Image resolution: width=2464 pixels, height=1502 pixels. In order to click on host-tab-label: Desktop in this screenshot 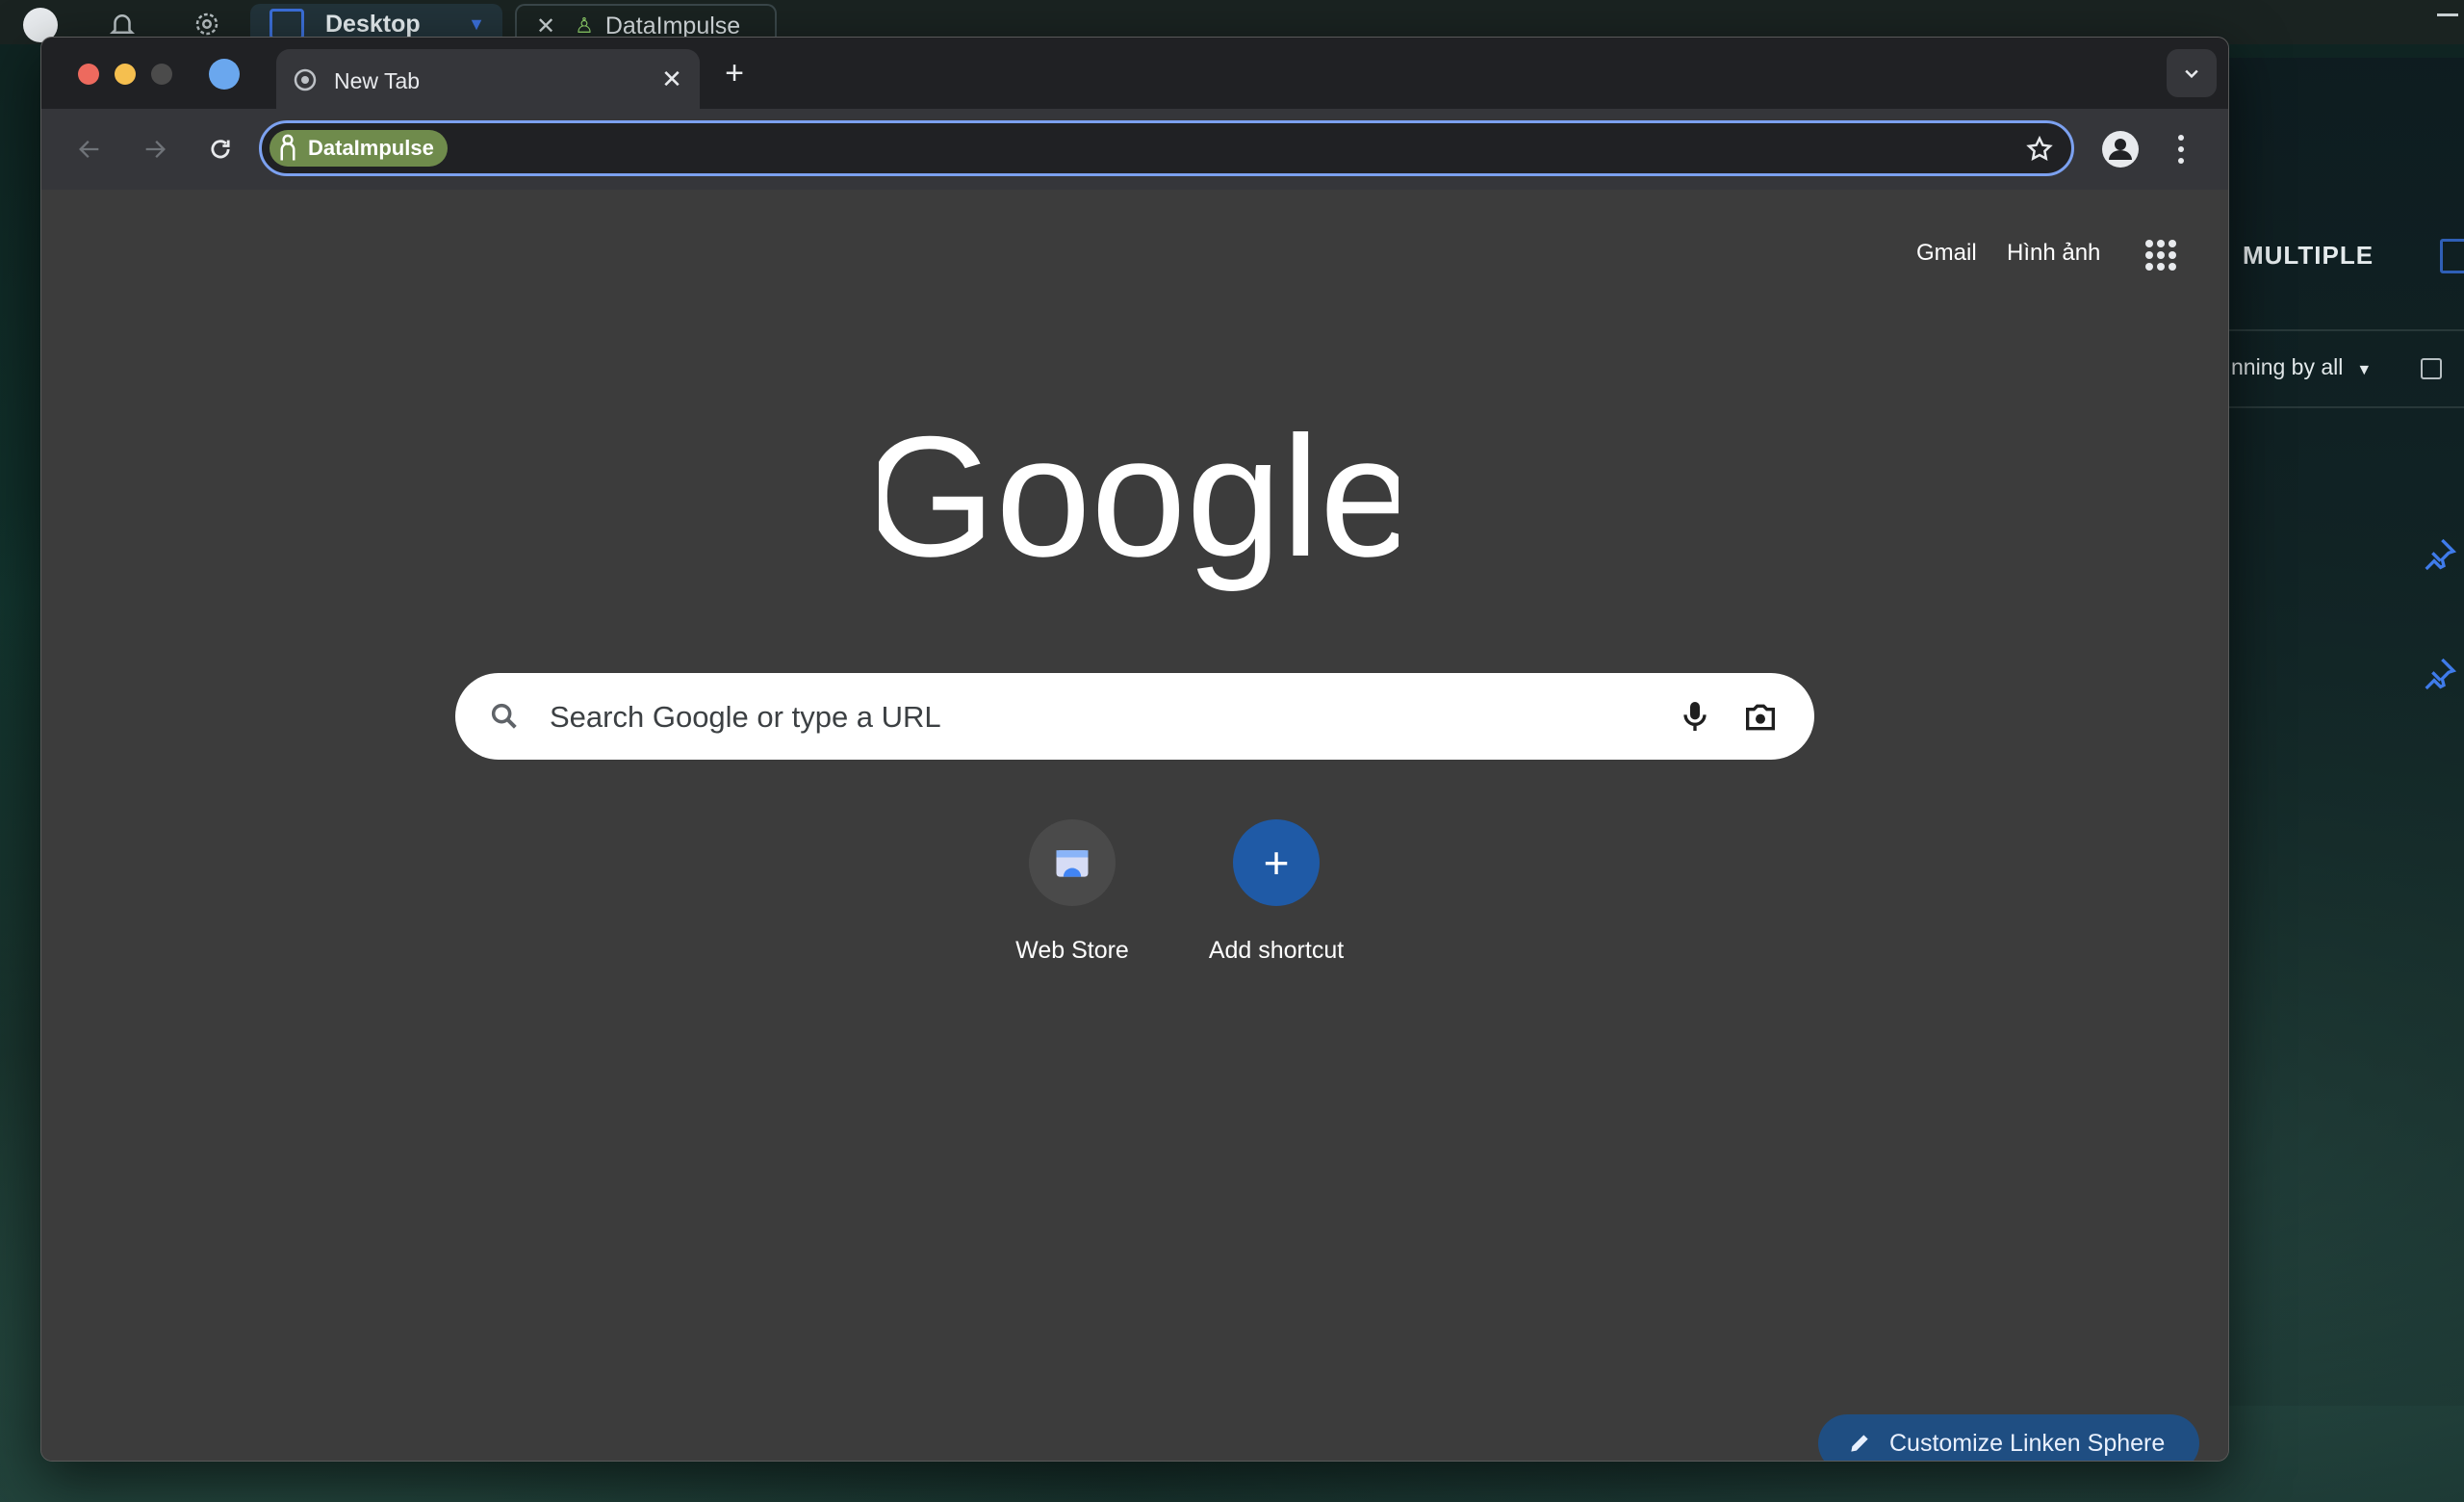, I will do `click(373, 24)`.